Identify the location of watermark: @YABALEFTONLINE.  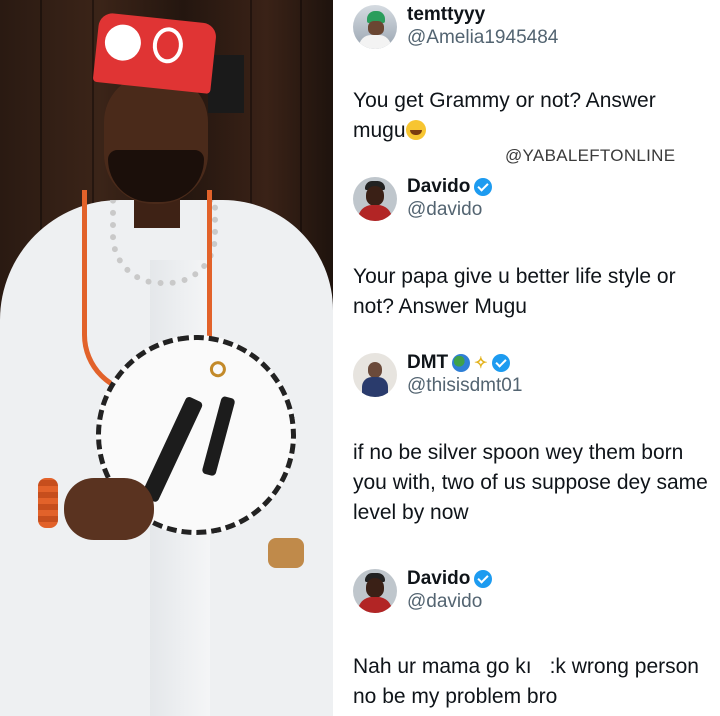
(590, 155).